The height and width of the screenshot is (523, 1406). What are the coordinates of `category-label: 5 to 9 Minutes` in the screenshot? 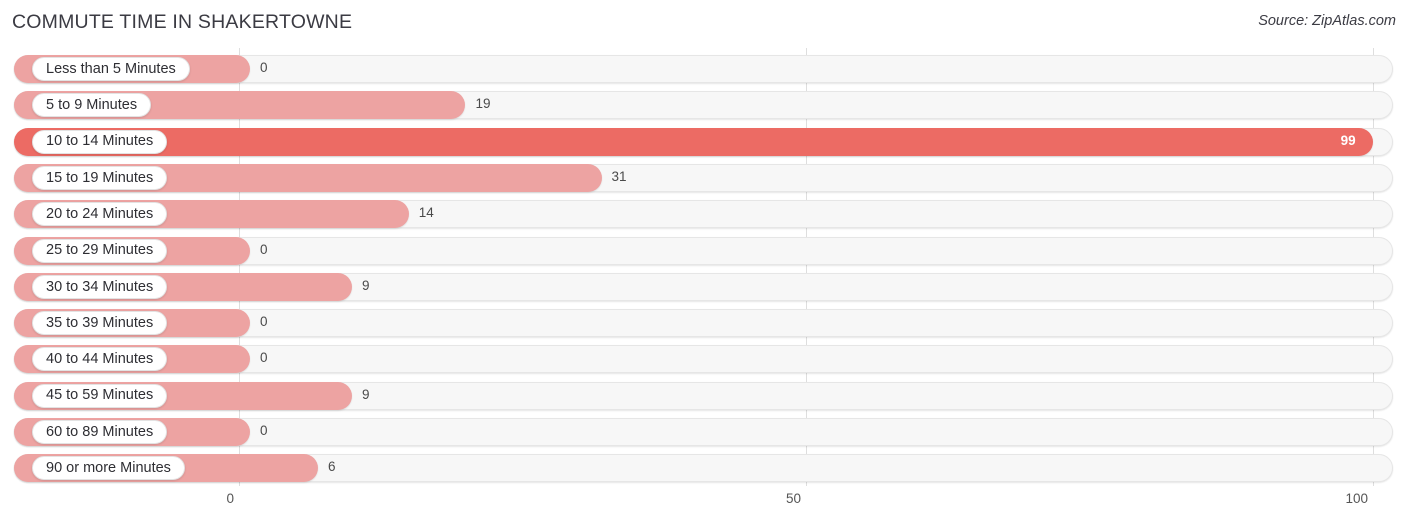 It's located at (92, 105).